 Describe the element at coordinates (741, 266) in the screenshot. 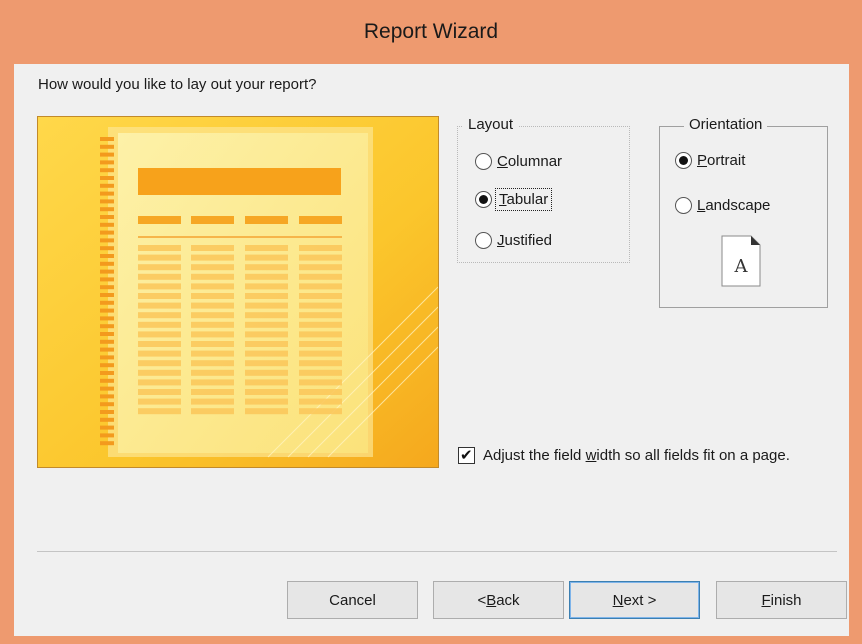

I see `page-icon-letter: A` at that location.